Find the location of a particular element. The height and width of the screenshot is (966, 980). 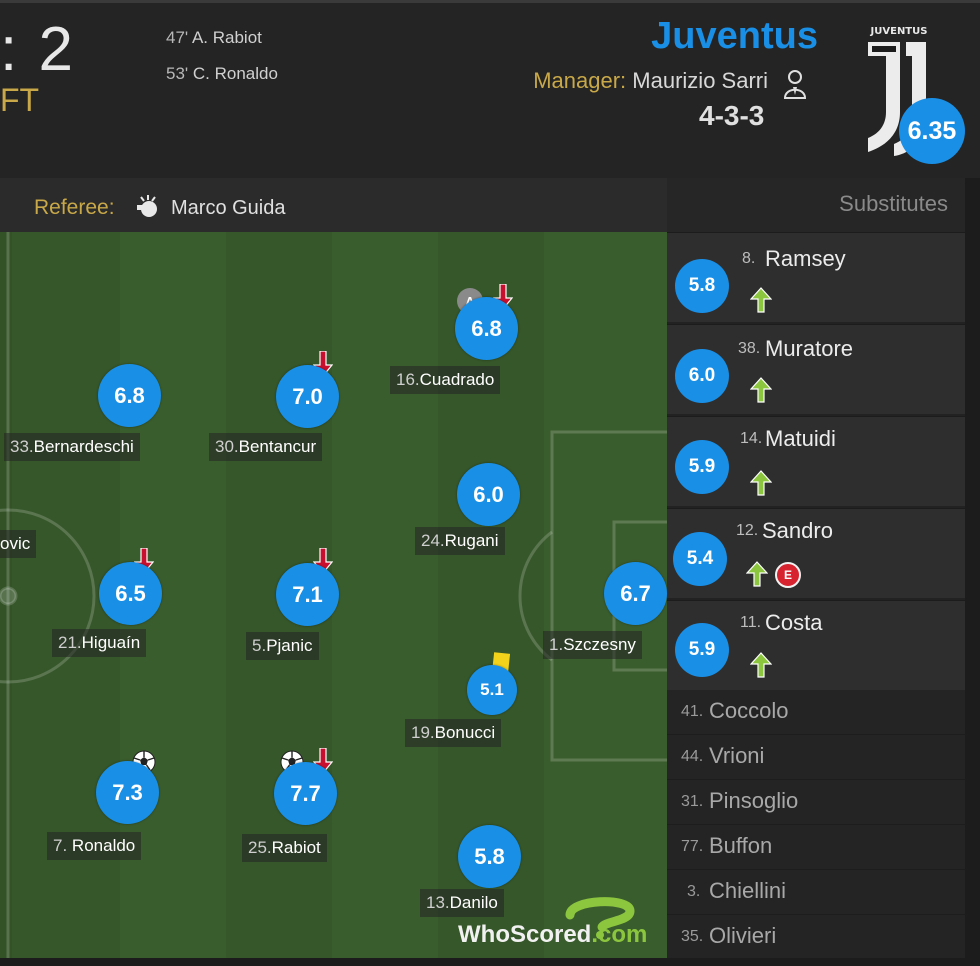

team-name: Juventus is located at coordinates (734, 36).